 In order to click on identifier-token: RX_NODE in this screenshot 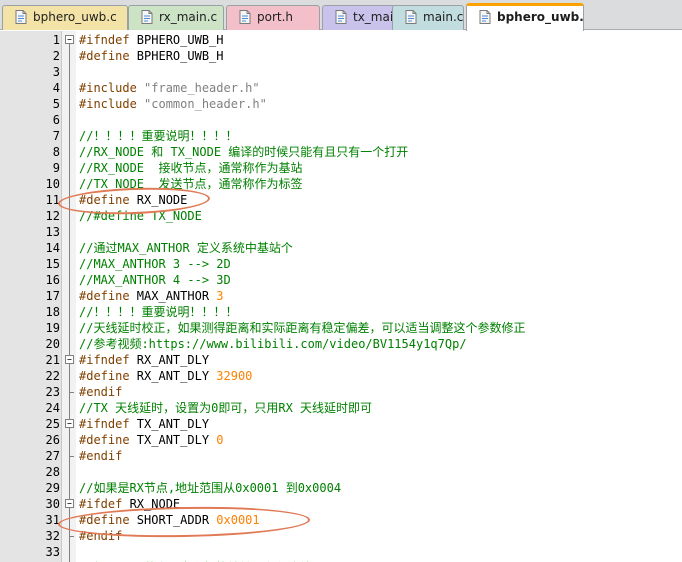, I will do `click(151, 504)`.